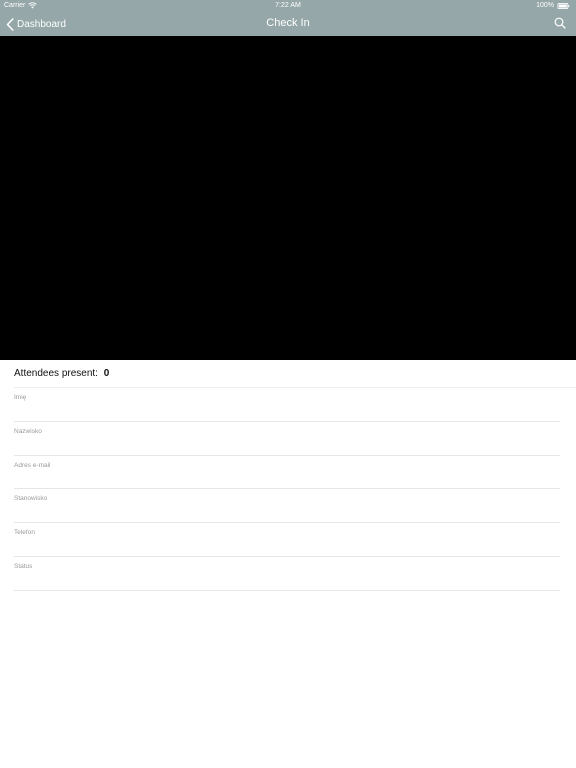  I want to click on page-title: Check In, so click(288, 23).